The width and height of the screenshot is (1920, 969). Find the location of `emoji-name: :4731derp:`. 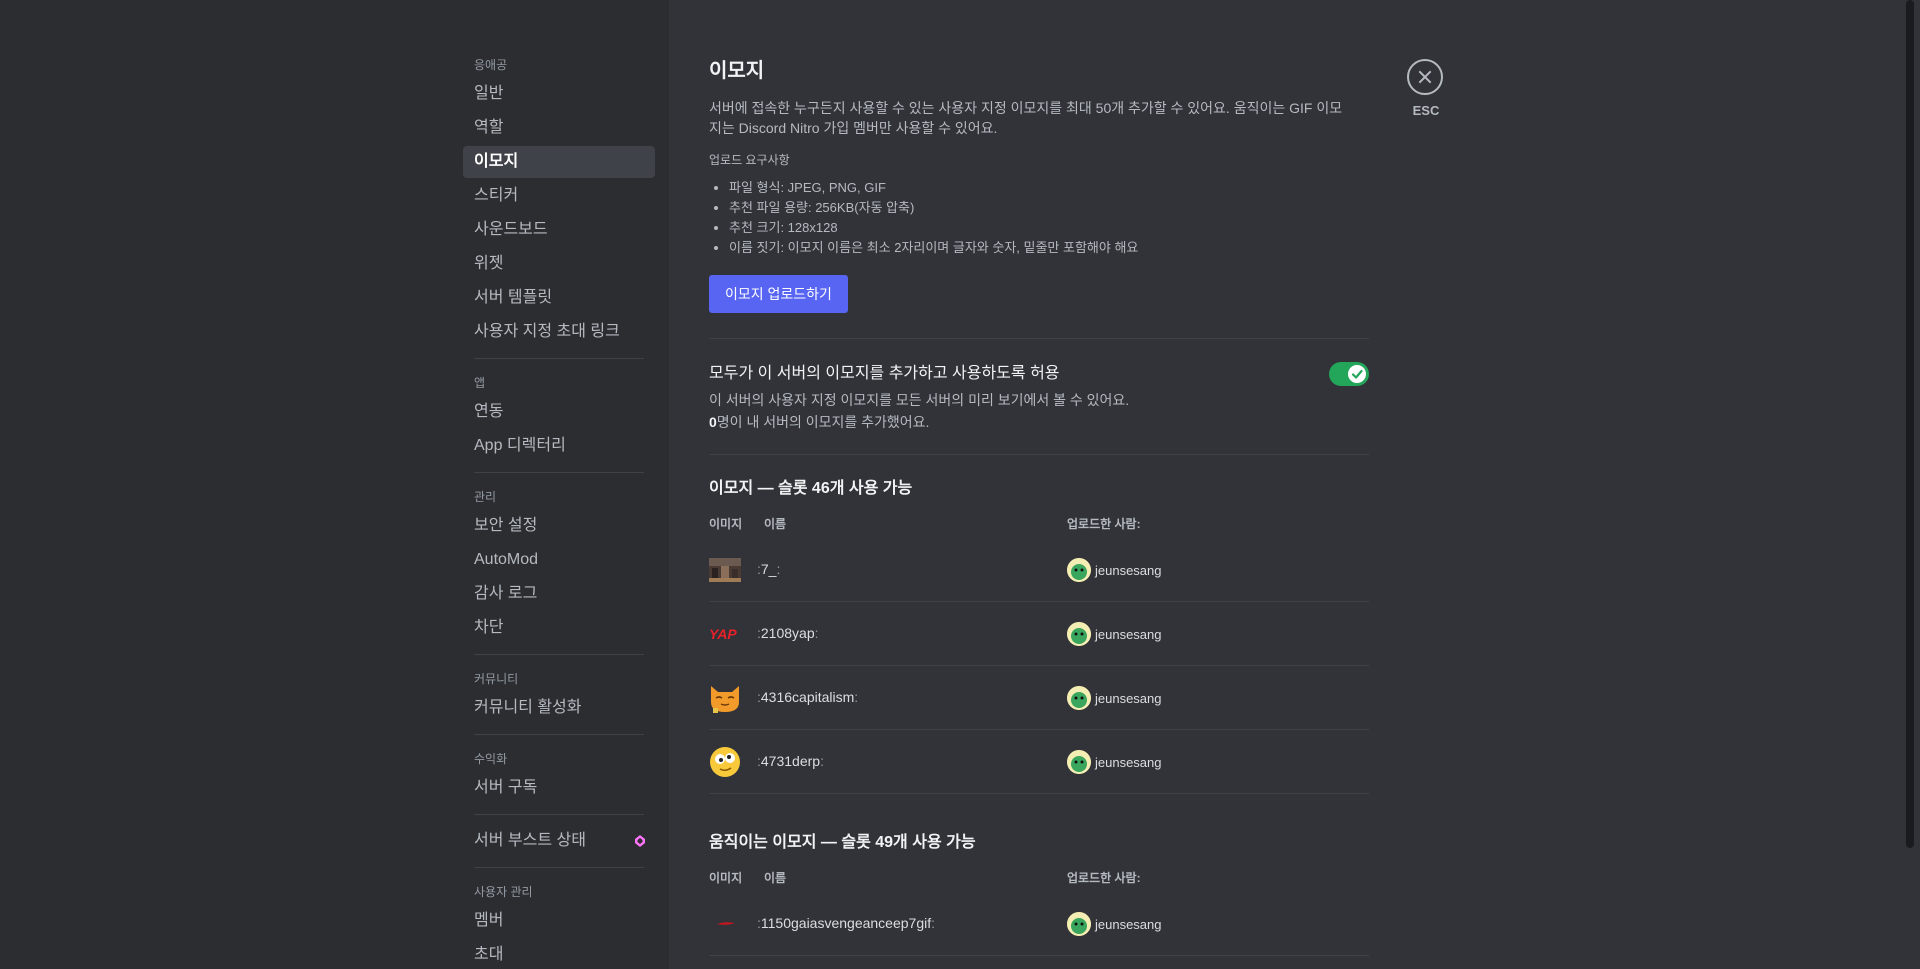

emoji-name: :4731derp: is located at coordinates (790, 761).